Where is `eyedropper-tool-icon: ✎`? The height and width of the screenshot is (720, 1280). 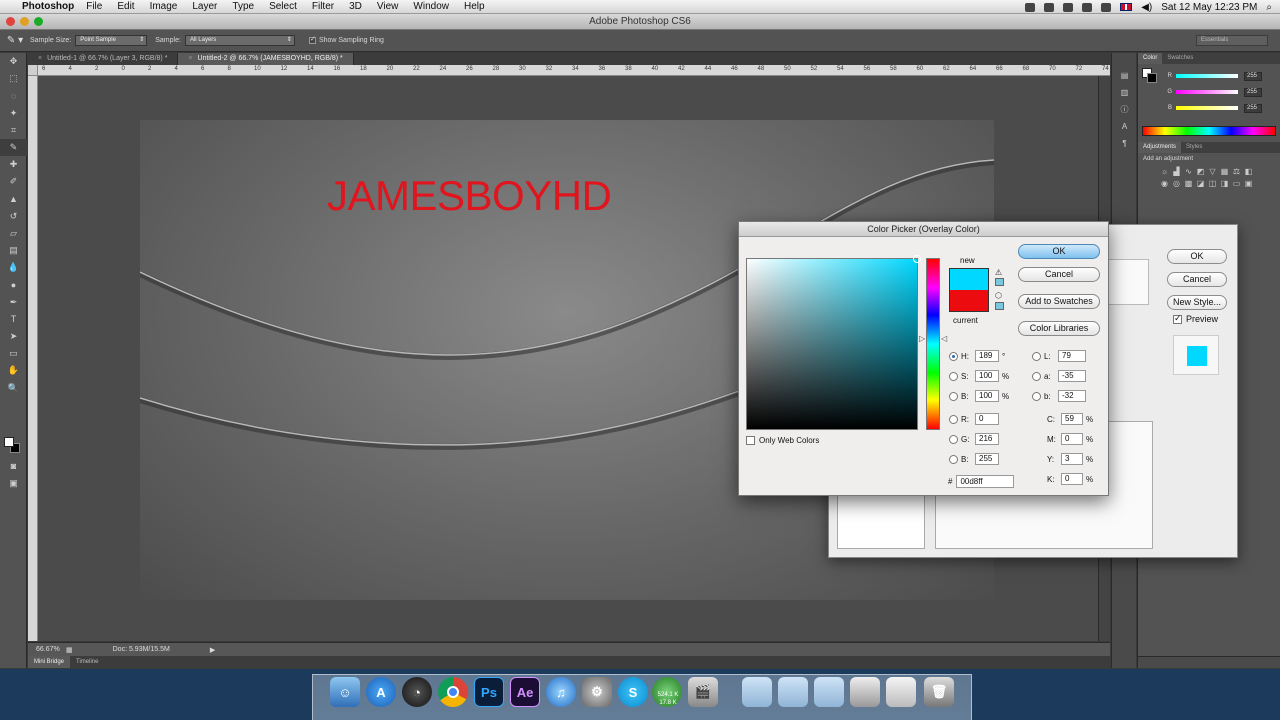
eyedropper-tool-icon: ✎ is located at coordinates (13, 147).